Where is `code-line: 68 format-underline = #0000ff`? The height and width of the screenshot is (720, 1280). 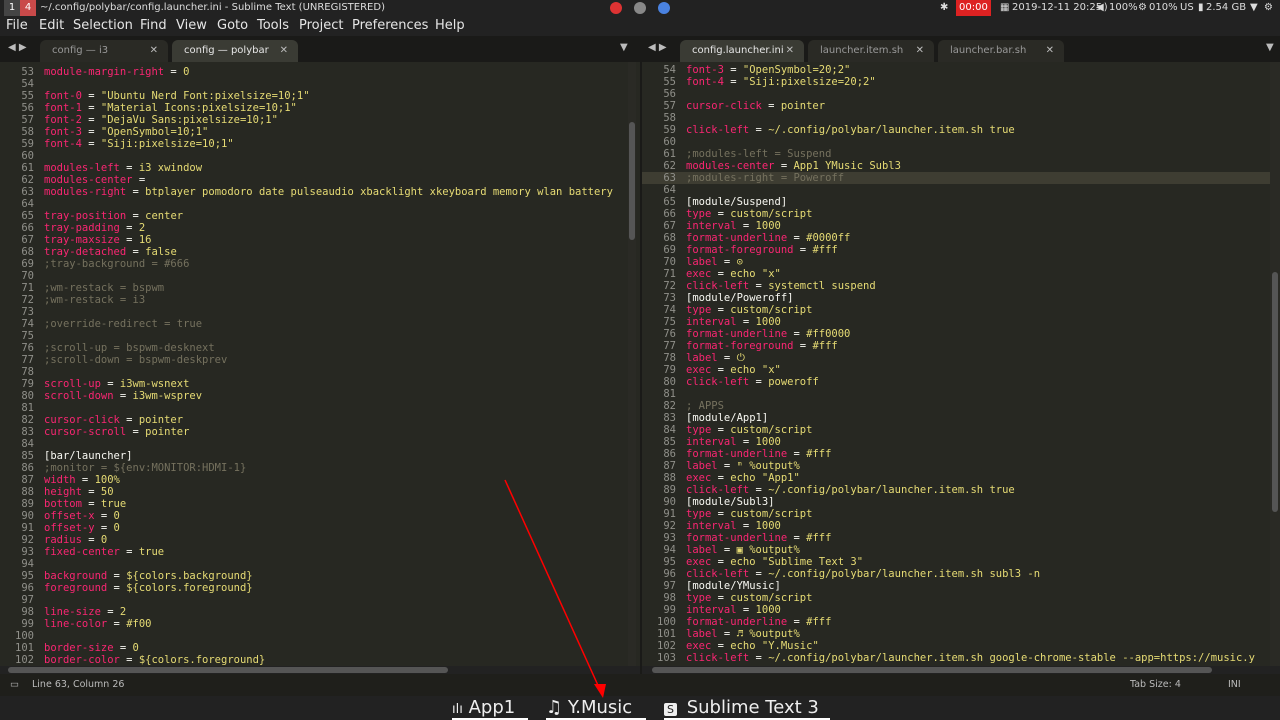 code-line: 68 format-underline = #0000ff is located at coordinates (956, 238).